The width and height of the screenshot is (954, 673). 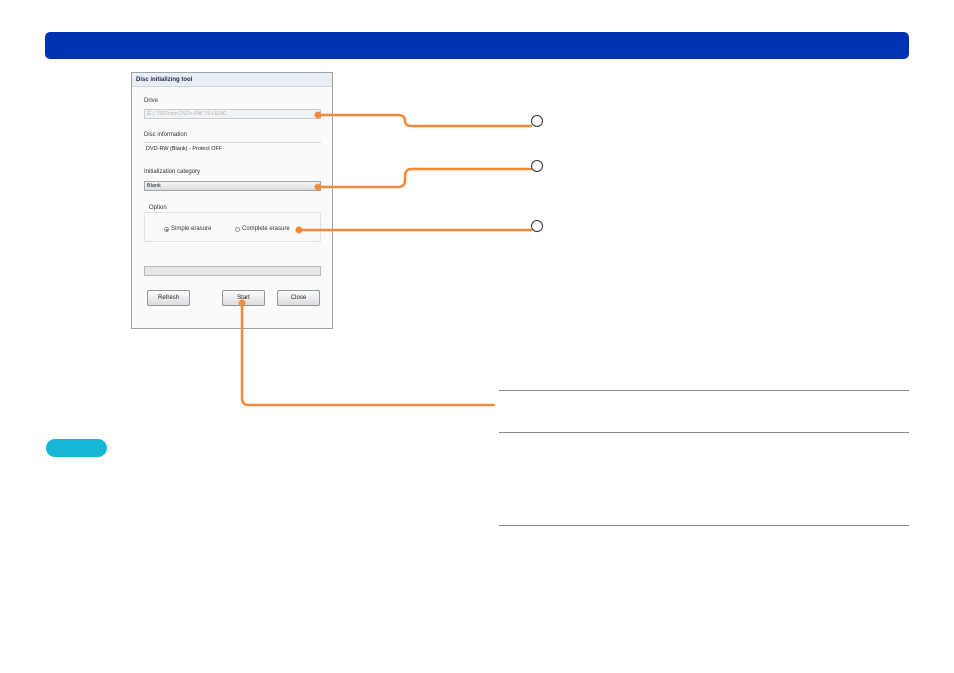 I want to click on callout-dot-option, so click(x=299, y=230).